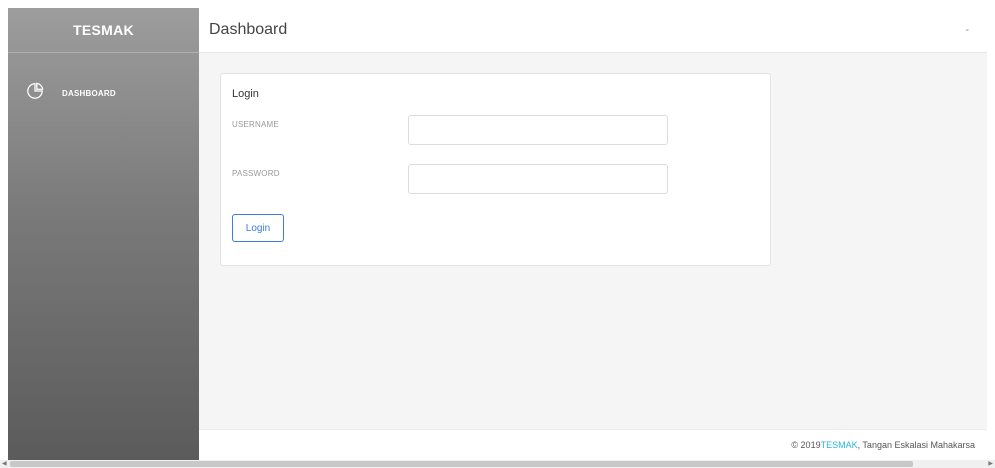  I want to click on footer-company: , Tangan Eskalasi Mahakarsa, so click(916, 445).